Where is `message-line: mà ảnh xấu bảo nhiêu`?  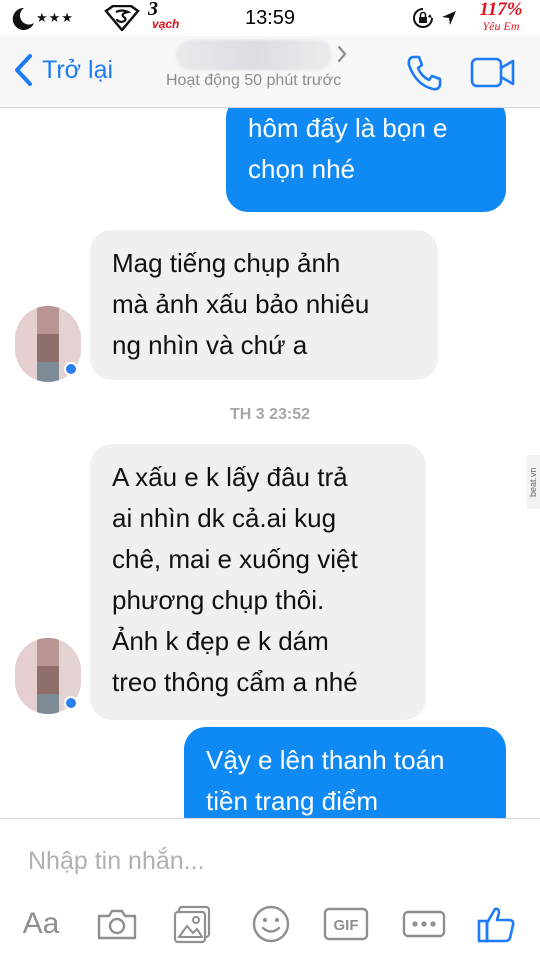
message-line: mà ảnh xấu bảo nhiêu is located at coordinates (241, 304).